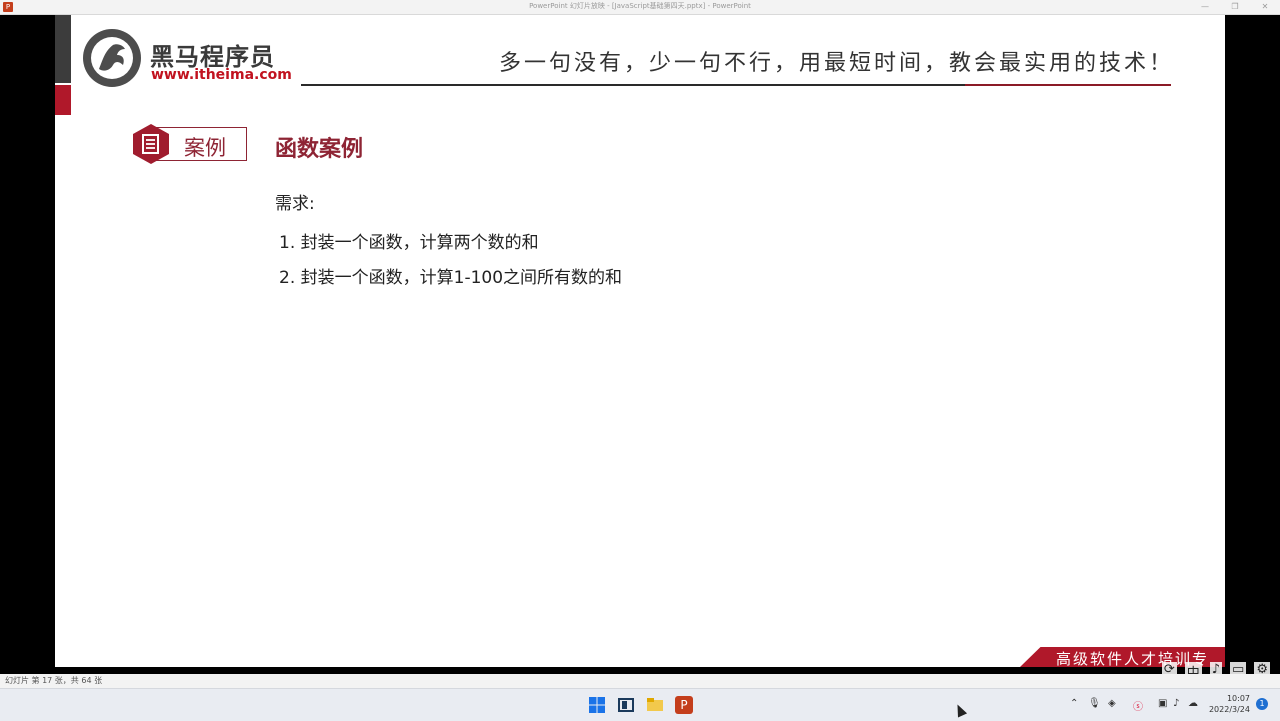 Image resolution: width=1280 pixels, height=721 pixels. What do you see at coordinates (151, 144) in the screenshot?
I see `document-hexagon-icon` at bounding box center [151, 144].